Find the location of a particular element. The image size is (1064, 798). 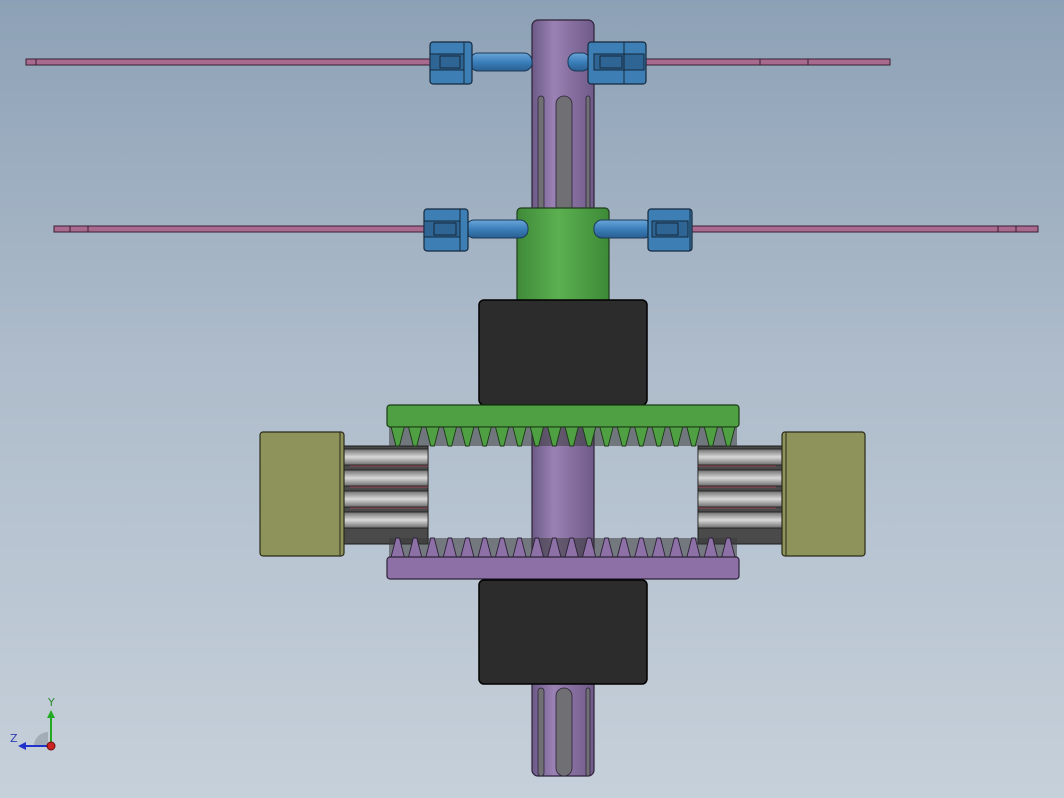

lower-right-pin is located at coordinates (623, 229).